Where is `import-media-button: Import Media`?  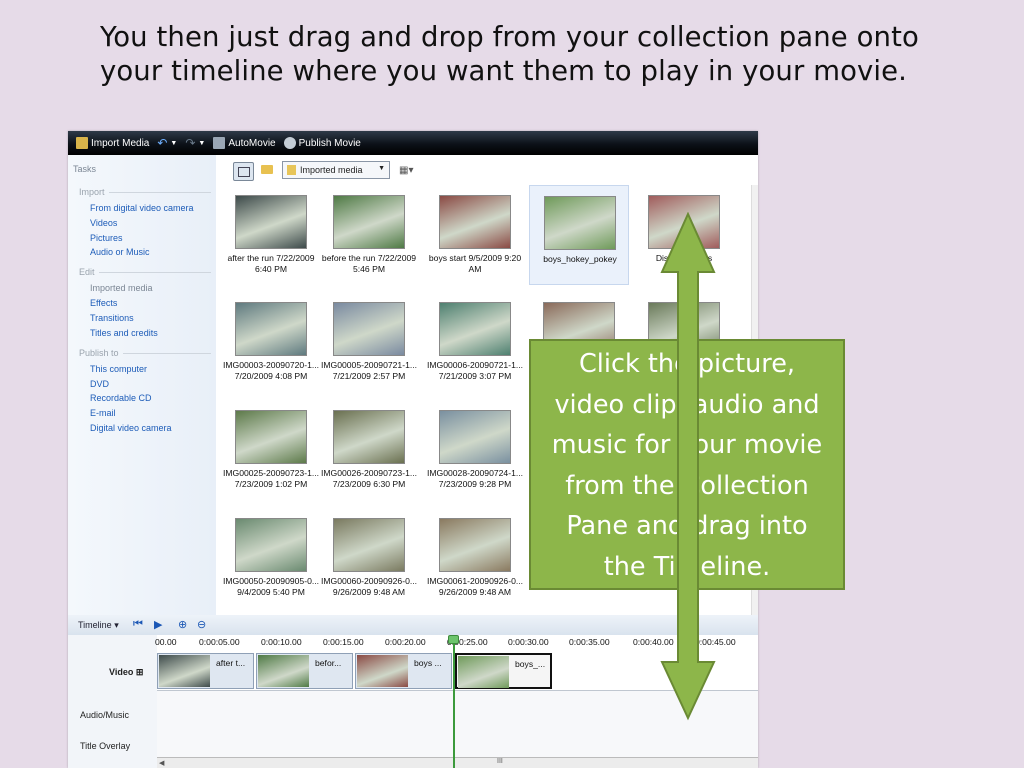 import-media-button: Import Media is located at coordinates (112, 143).